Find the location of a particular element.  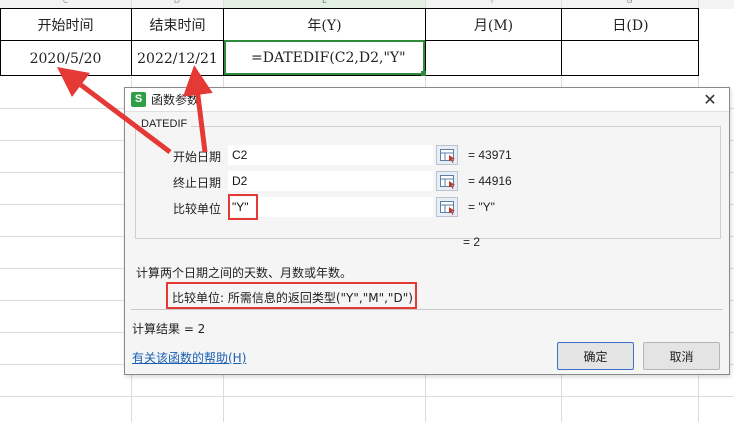

cell-formula-active: =DATEDIF(C2,D2,"Y" is located at coordinates (324, 57).